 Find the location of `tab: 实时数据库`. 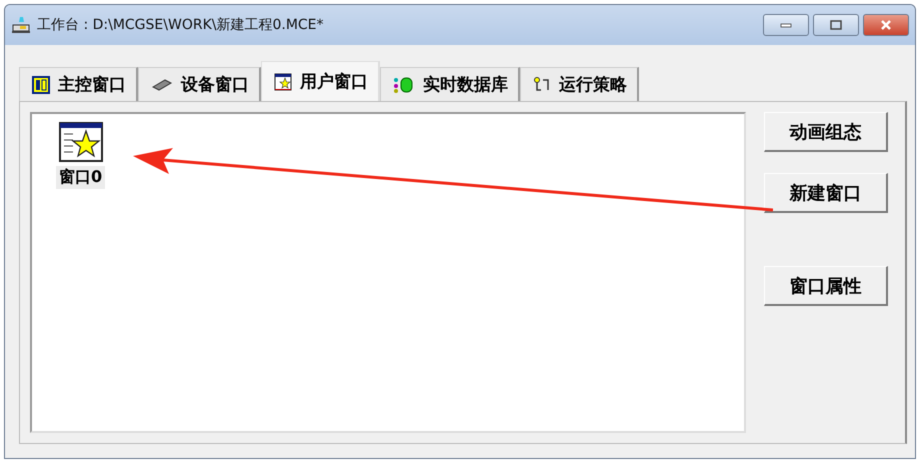

tab: 实时数据库 is located at coordinates (450, 84).